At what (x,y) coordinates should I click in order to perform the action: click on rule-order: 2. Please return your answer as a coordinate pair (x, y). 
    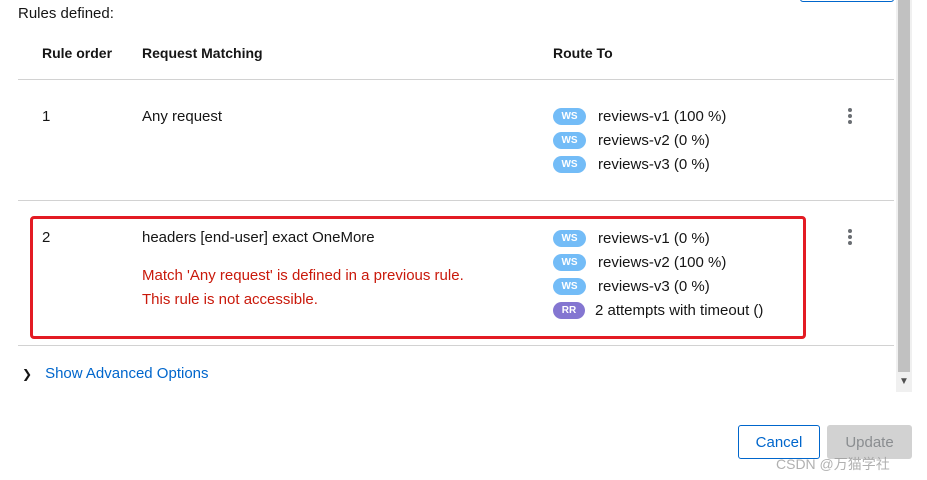
    Looking at the image, I should click on (46, 237).